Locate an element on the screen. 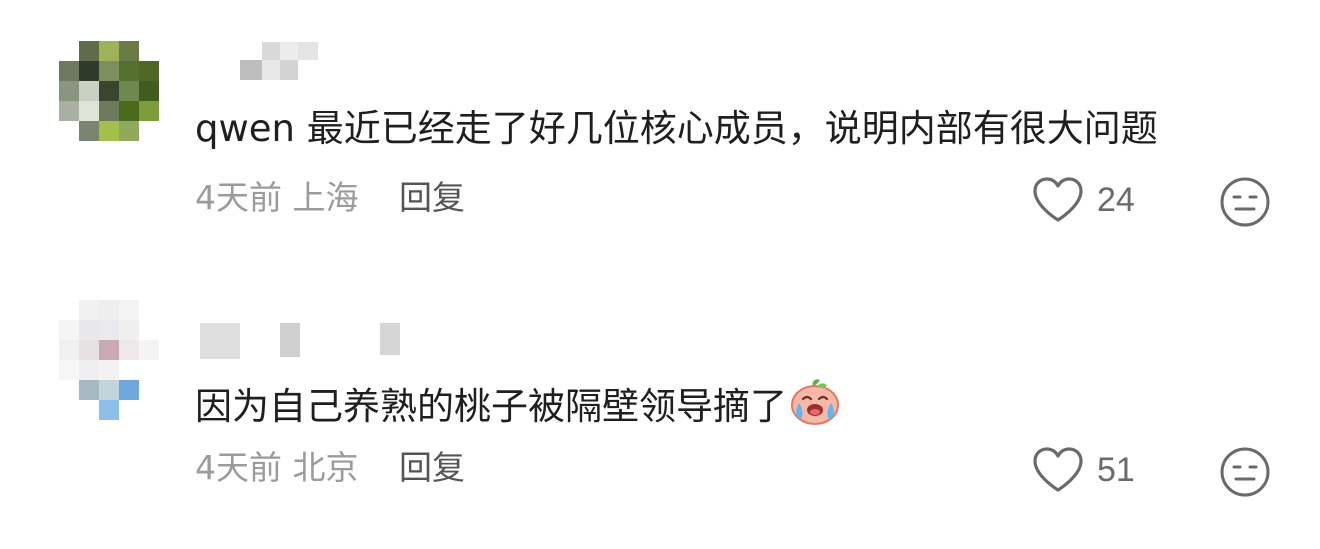 Image resolution: width=1320 pixels, height=549 pixels. comment-meta: 4天前 上海 回复 is located at coordinates (330, 198).